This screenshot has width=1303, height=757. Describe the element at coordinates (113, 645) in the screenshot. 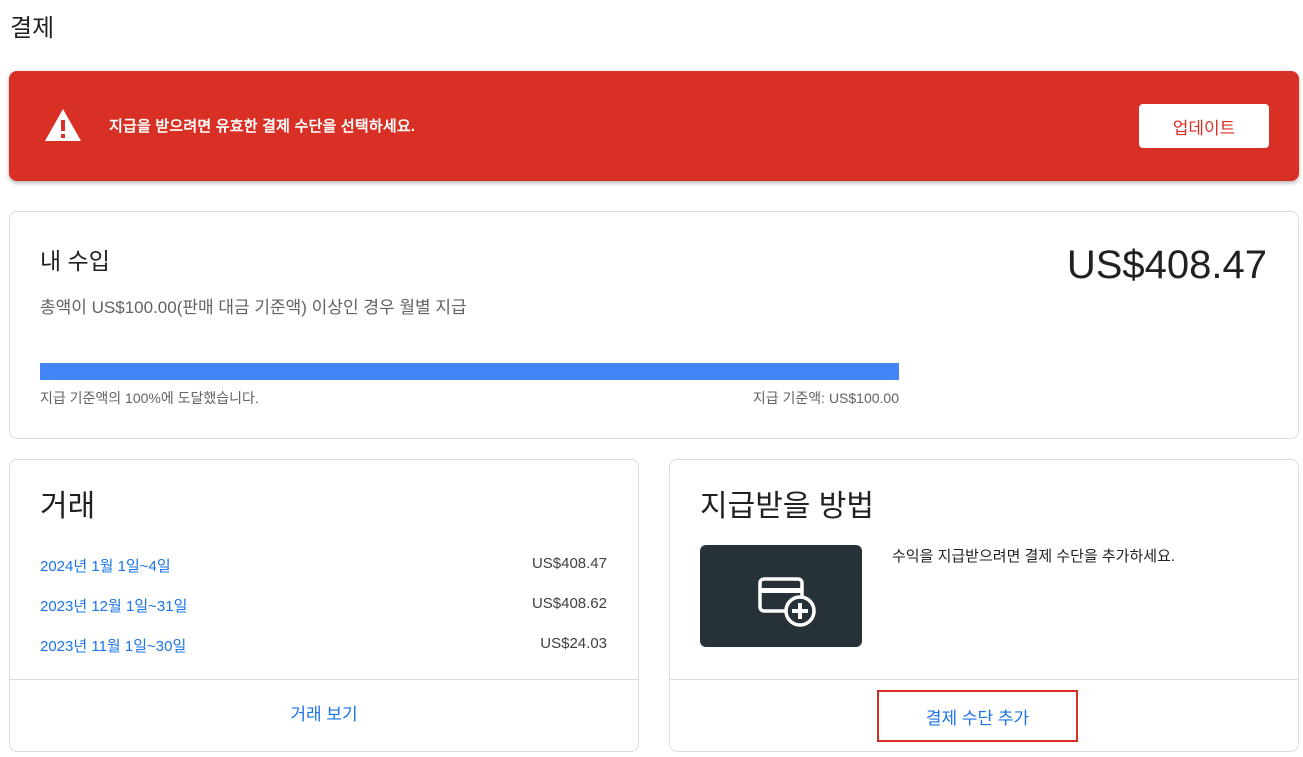

I see `transaction-period-link: 2023년 11월 1일~30일` at that location.